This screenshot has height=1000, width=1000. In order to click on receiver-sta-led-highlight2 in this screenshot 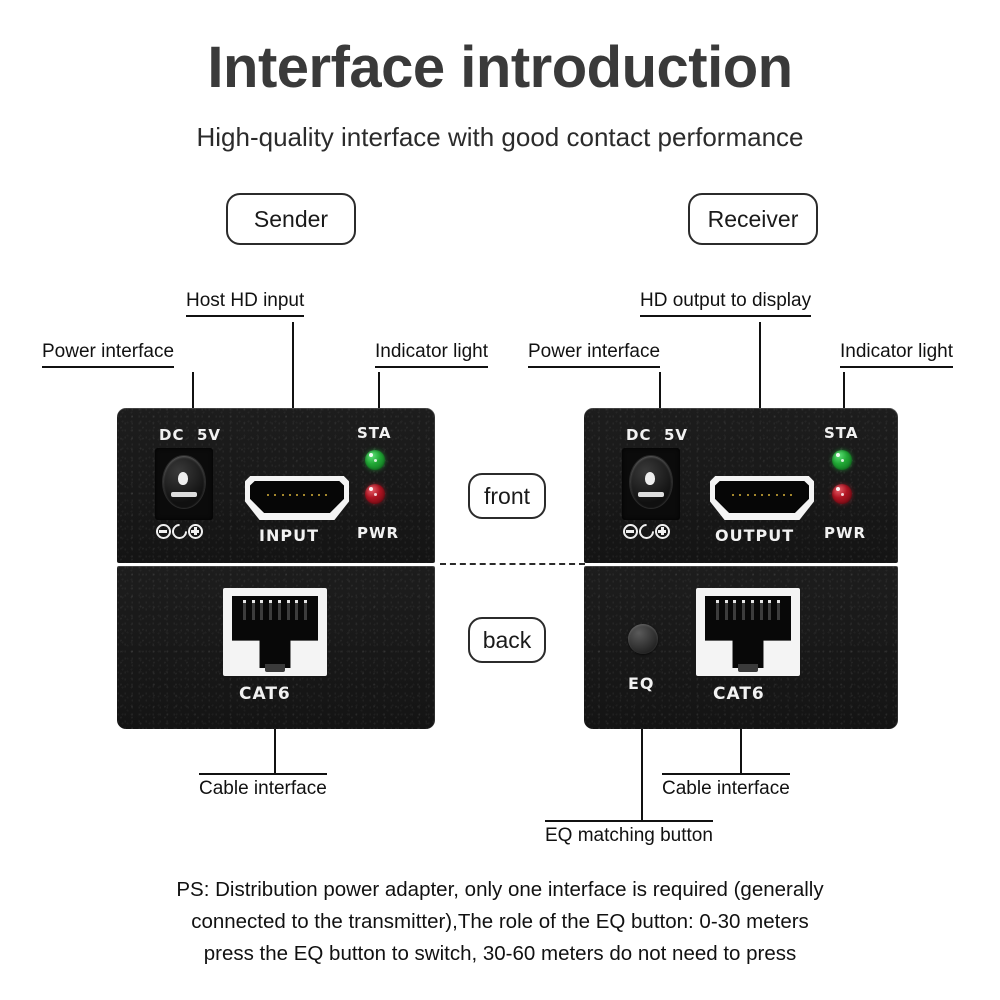, I will do `click(842, 460)`.